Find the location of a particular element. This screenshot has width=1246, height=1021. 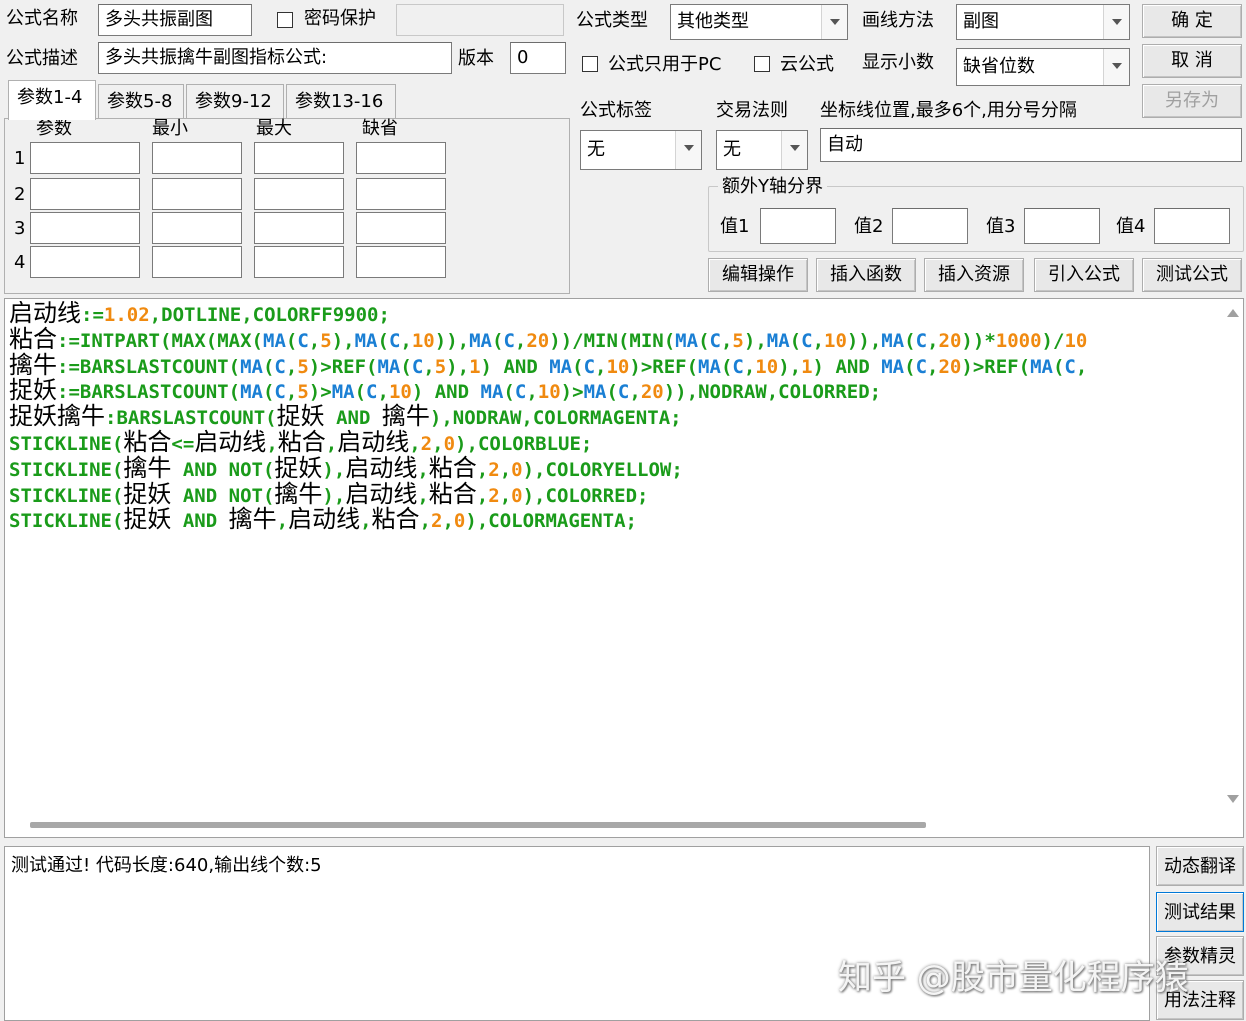

code-line: STICKLINE(粘合<=启动线,粘合,启动线,2,0),COLORBLUE; is located at coordinates (614, 442).